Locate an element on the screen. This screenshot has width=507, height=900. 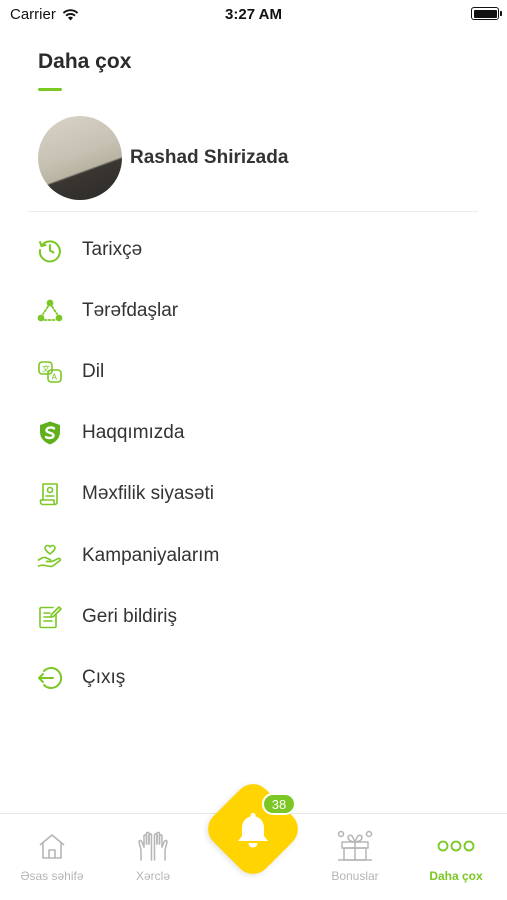
svg-text: A is located at coordinates (55, 376).